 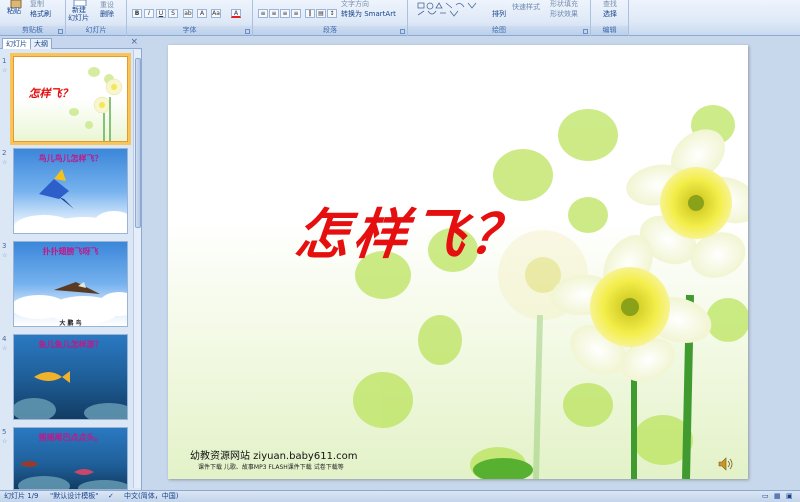 What do you see at coordinates (321, 13) in the screenshot?
I see `distribute-icon: ▤` at bounding box center [321, 13].